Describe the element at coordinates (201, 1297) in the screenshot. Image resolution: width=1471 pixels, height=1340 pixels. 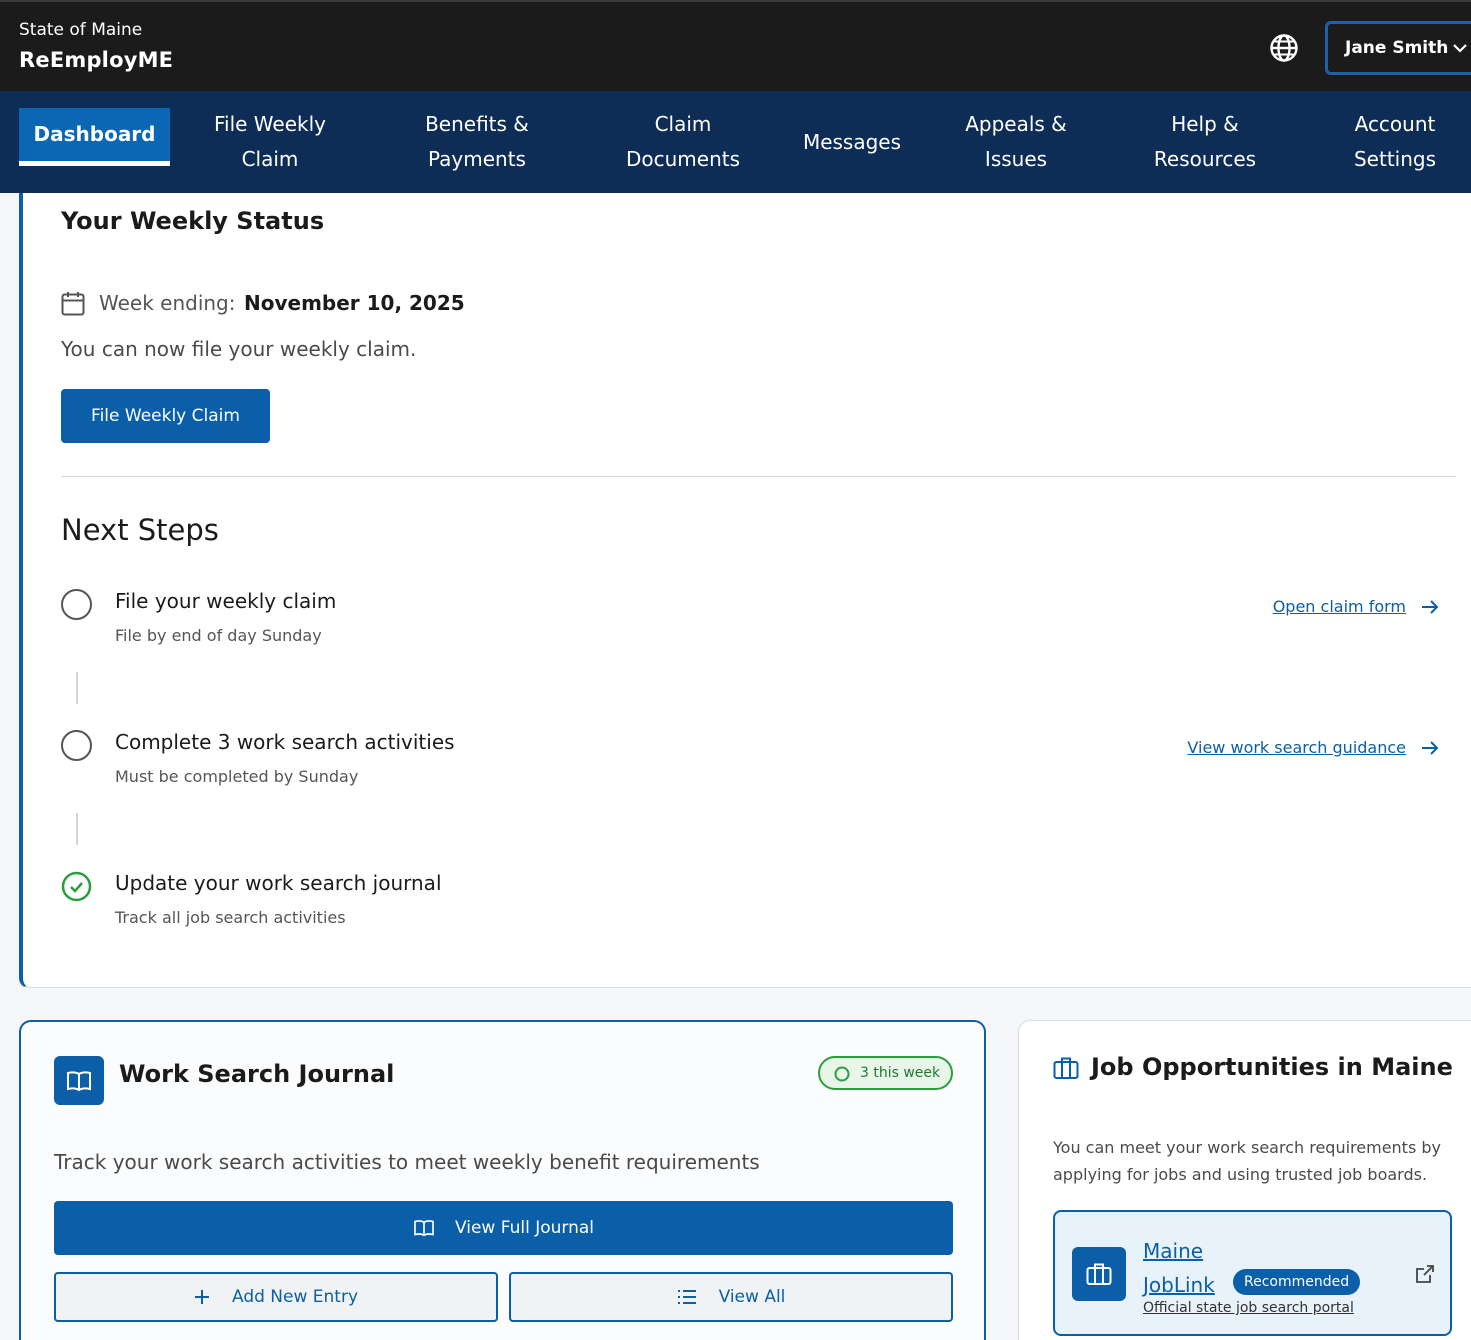
I see `plus-icon` at that location.